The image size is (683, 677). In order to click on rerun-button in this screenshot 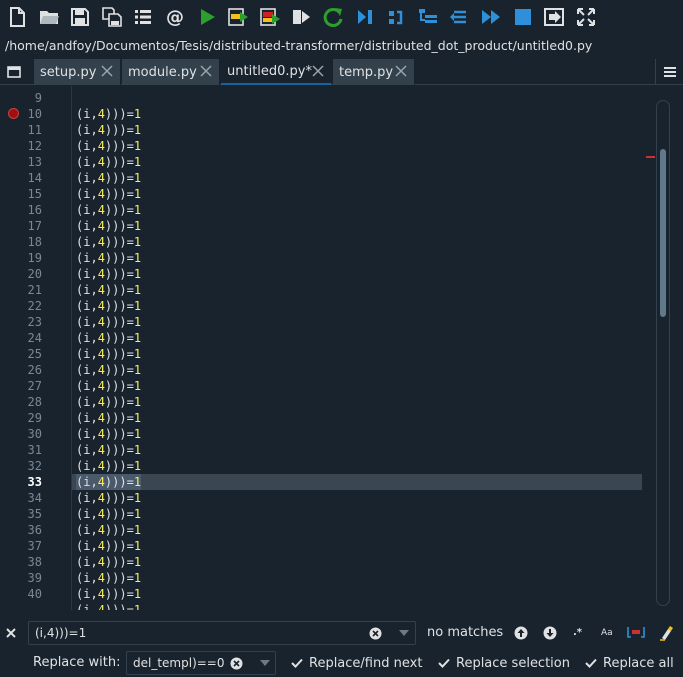, I will do `click(333, 17)`.